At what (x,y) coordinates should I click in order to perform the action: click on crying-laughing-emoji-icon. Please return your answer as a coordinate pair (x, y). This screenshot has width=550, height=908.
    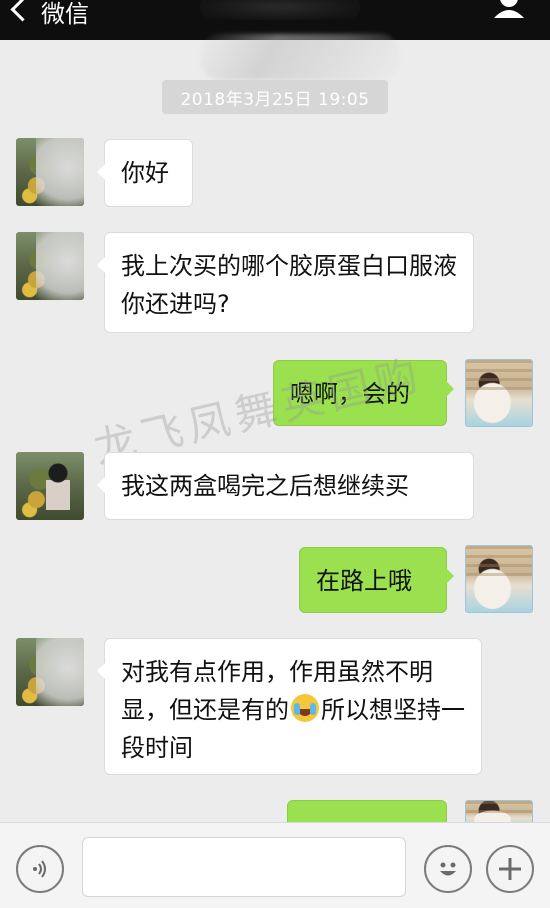
    Looking at the image, I should click on (305, 708).